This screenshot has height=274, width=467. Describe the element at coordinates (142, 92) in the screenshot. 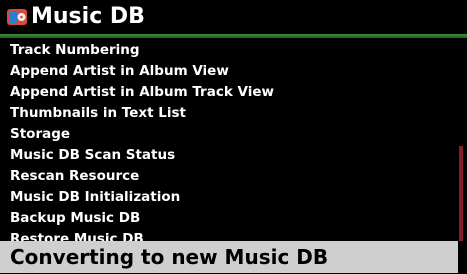

I see `menu-item-append-artist-album-track-view: Append Artist in Album Track View` at that location.